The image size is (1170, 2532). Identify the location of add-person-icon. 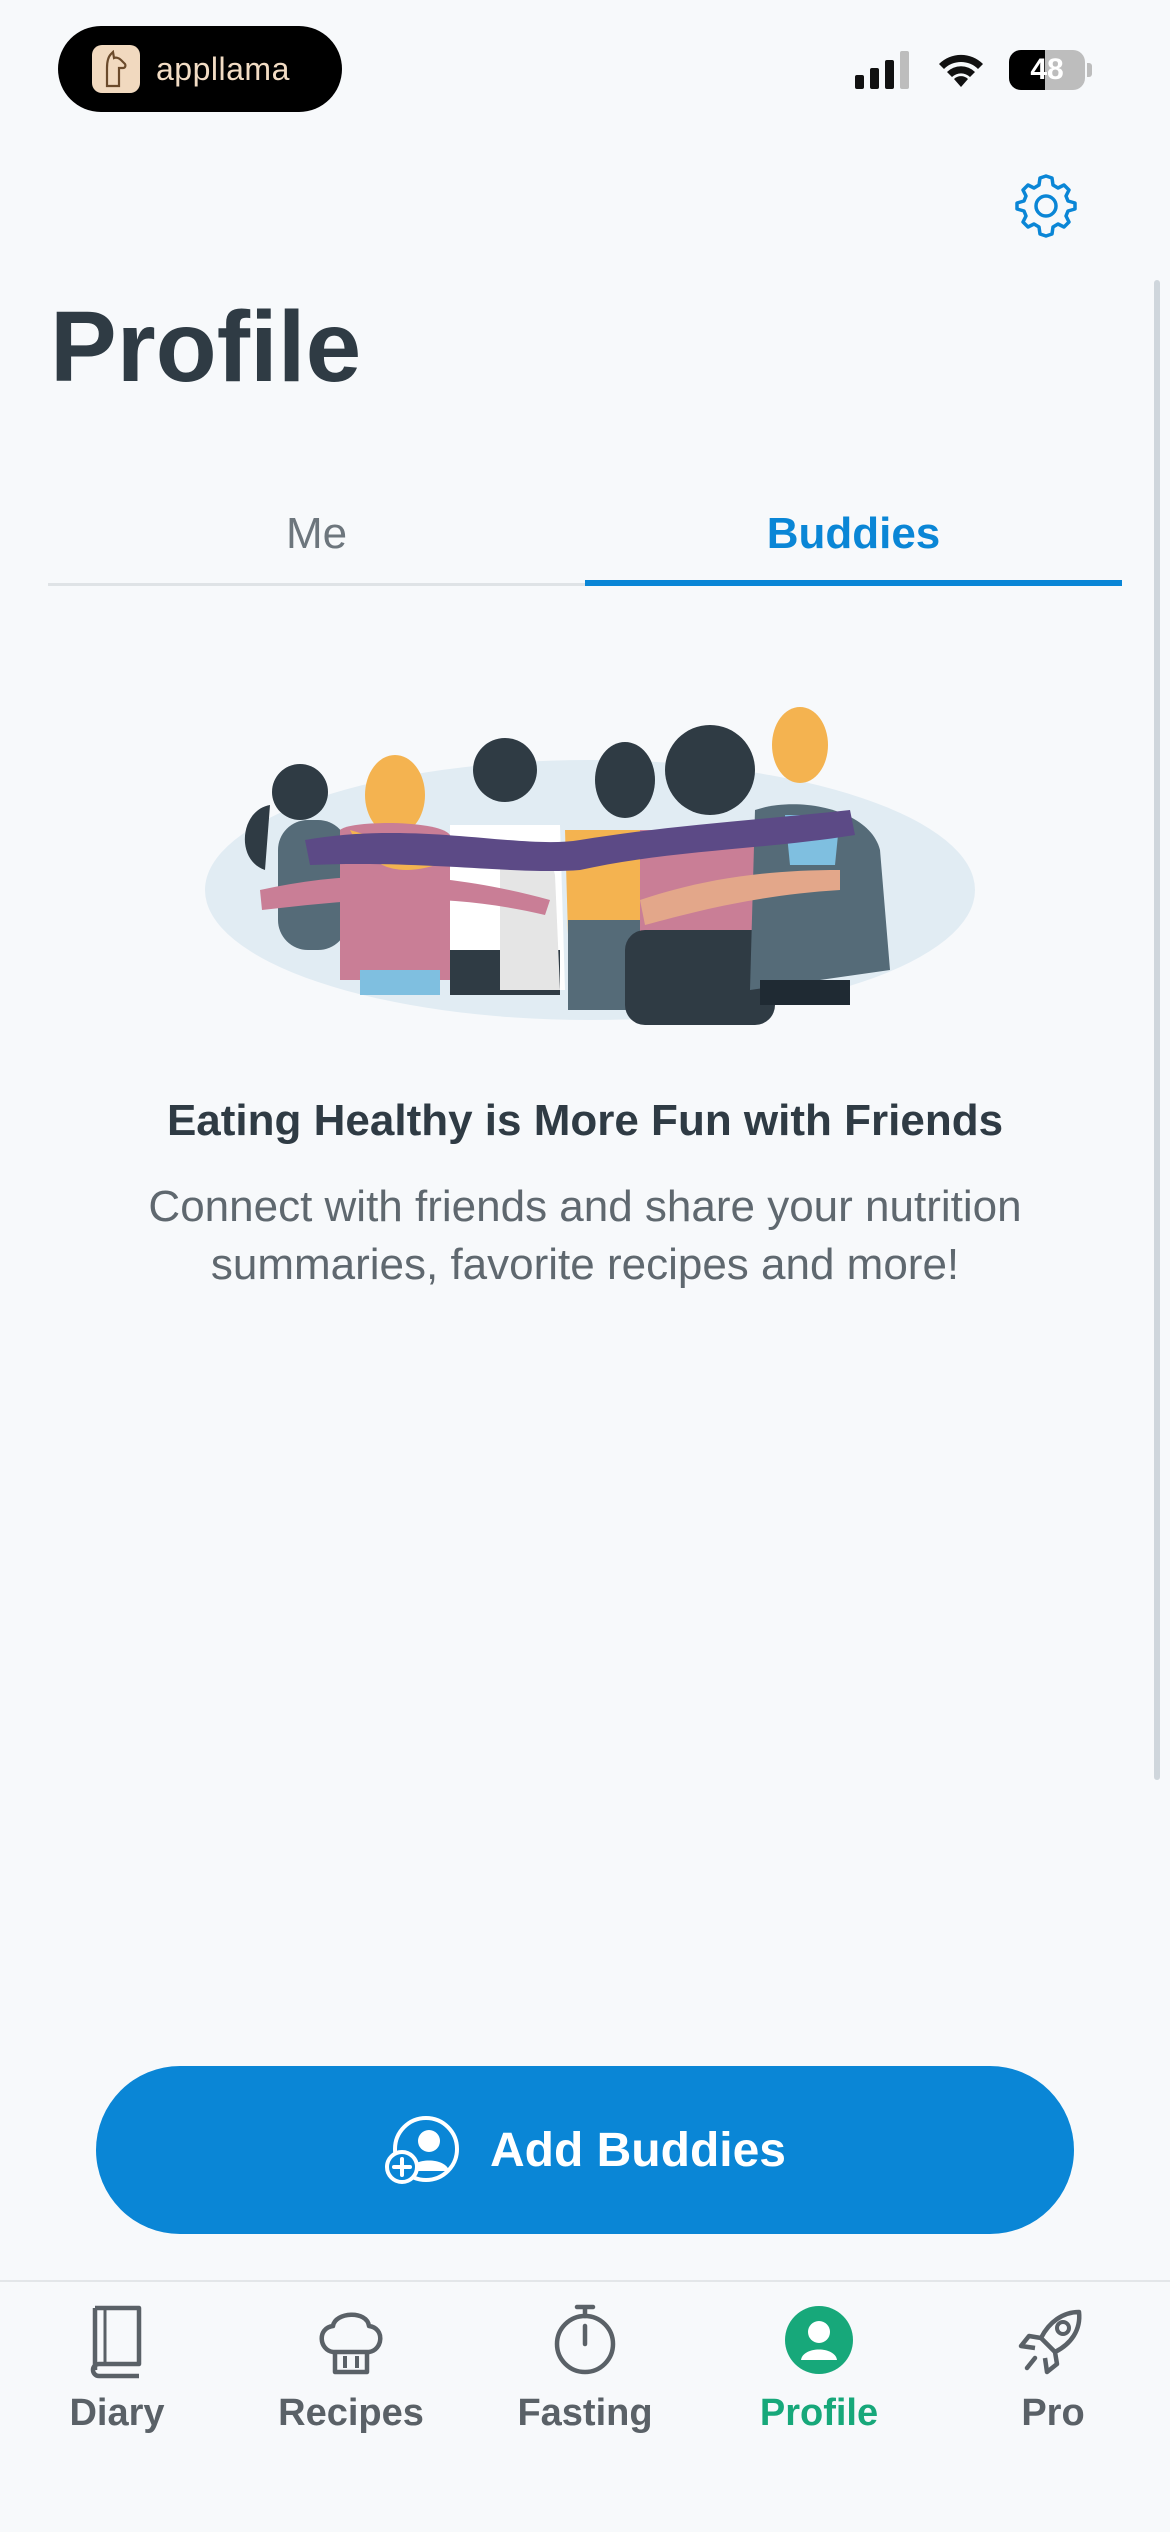
(422, 2150).